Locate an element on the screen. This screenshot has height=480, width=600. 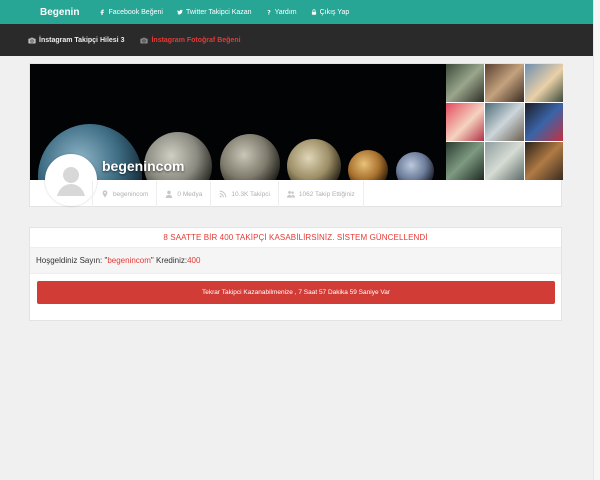
stat-label: 10.3K Takipci is located at coordinates (250, 194).